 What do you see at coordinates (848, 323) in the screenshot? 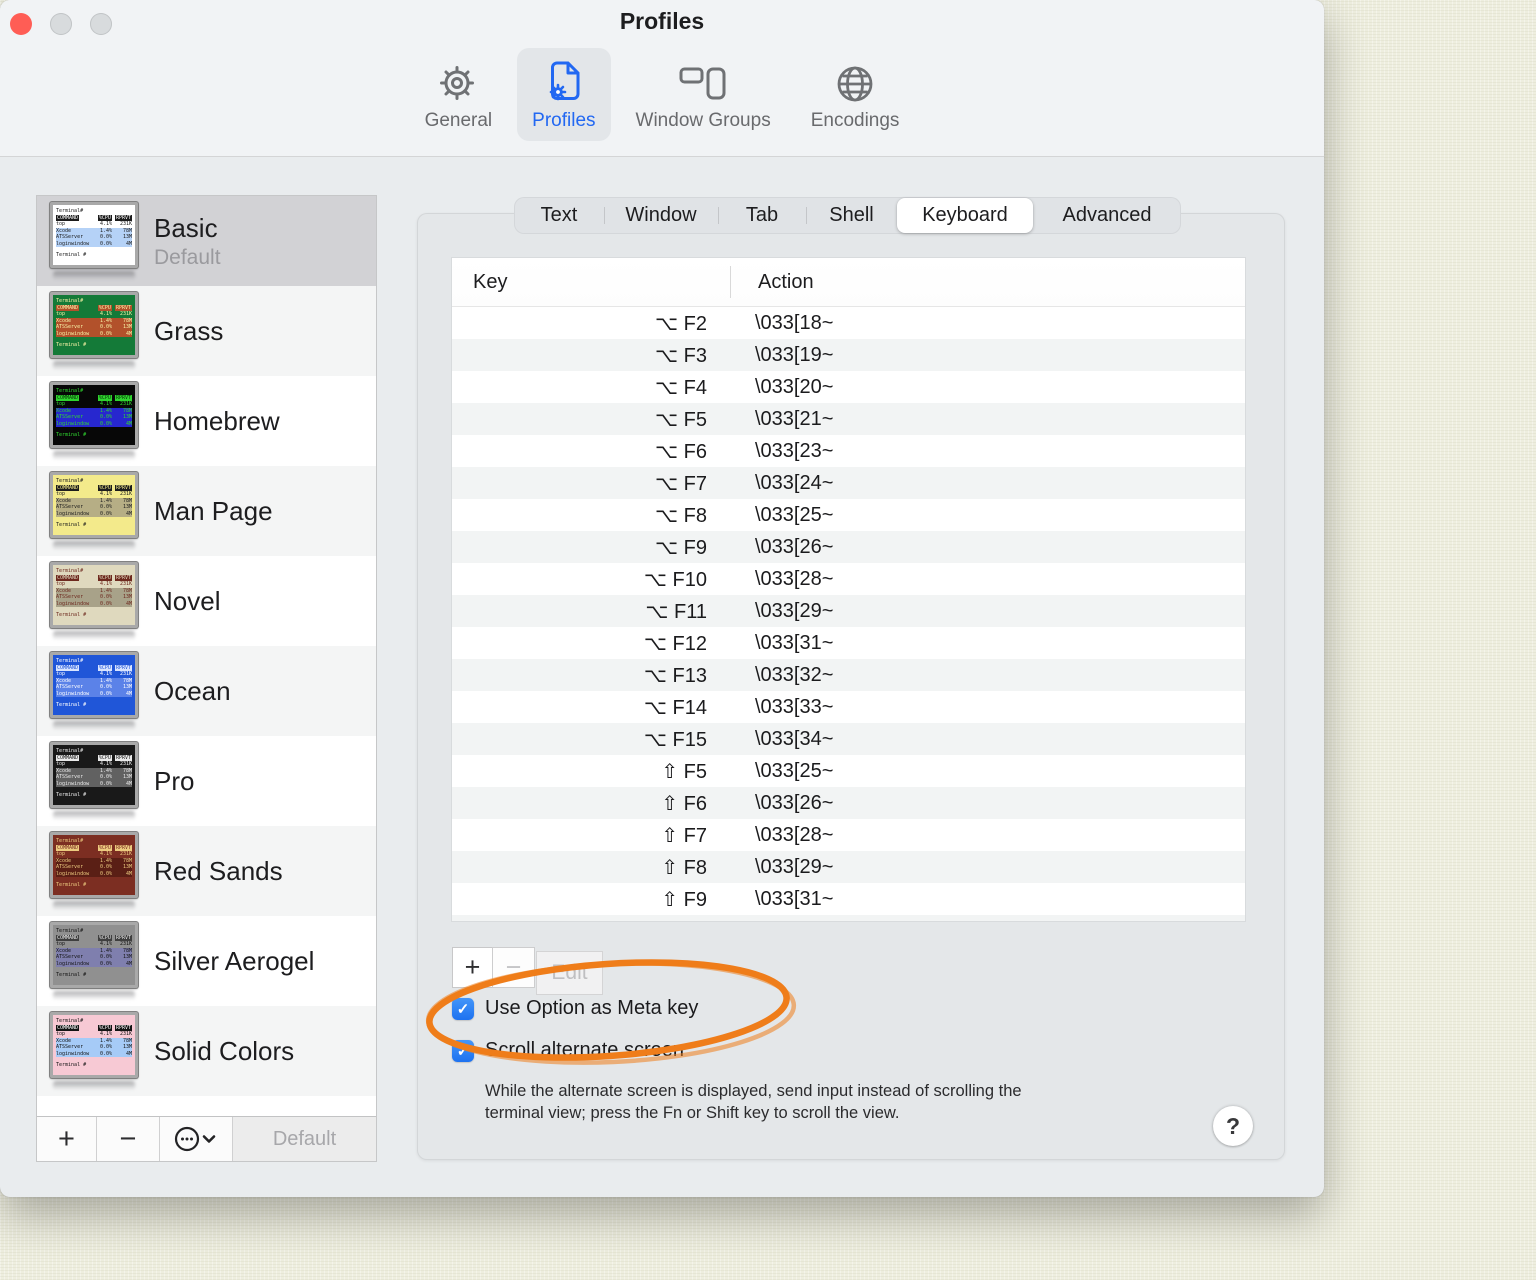
I see `table-row: ⌥ F2 \033[18~` at bounding box center [848, 323].